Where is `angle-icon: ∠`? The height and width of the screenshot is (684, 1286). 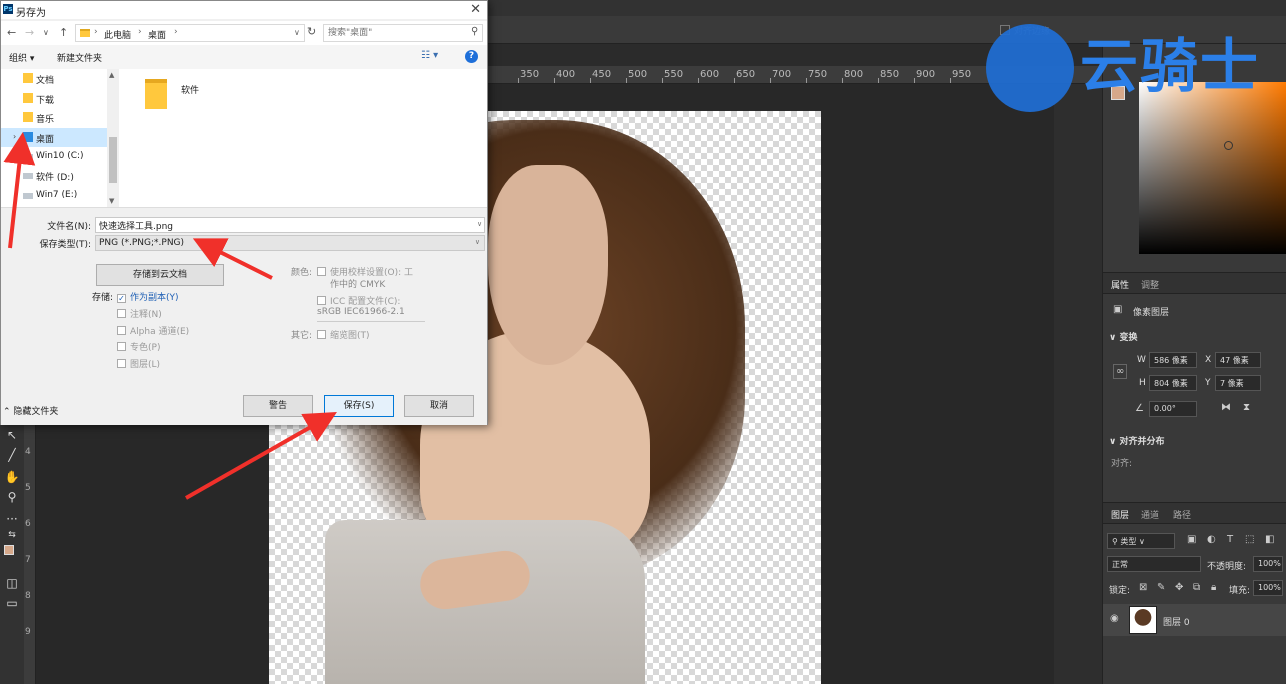
angle-icon: ∠ is located at coordinates (1139, 408).